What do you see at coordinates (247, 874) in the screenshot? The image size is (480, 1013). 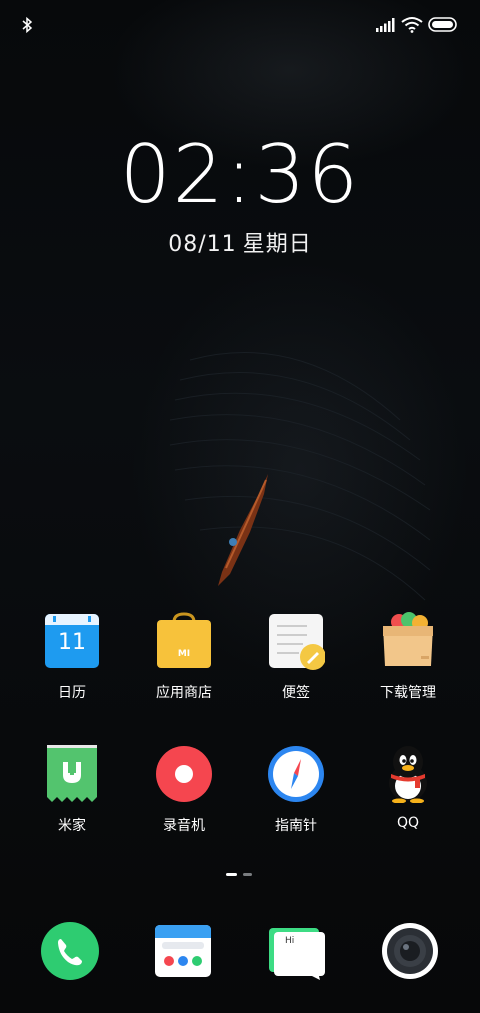 I see `page-dot` at bounding box center [247, 874].